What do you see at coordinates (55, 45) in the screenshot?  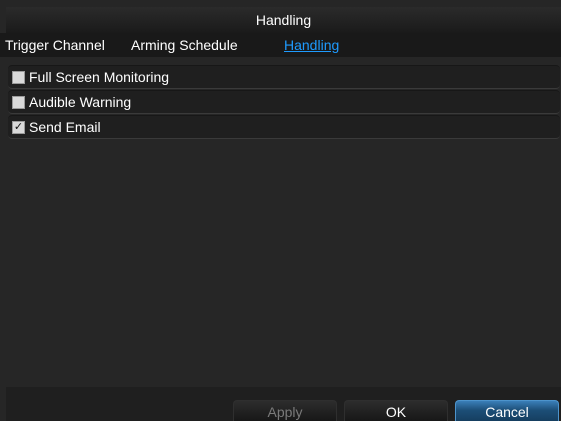 I see `tab-trigger-channel: Trigger Channel` at bounding box center [55, 45].